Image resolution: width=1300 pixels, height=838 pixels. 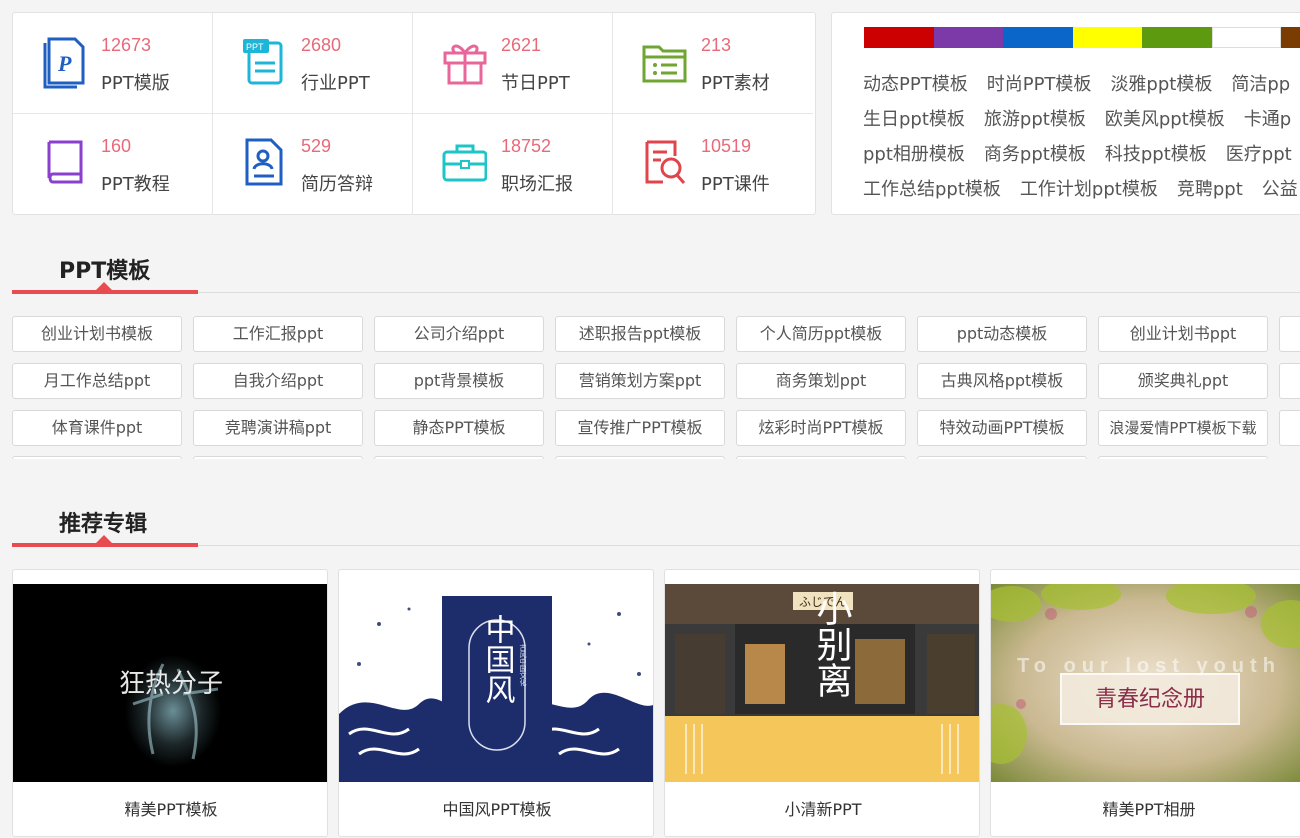 What do you see at coordinates (113, 164) in the screenshot?
I see `category-ppt-tutorials: 160 PPT教程` at bounding box center [113, 164].